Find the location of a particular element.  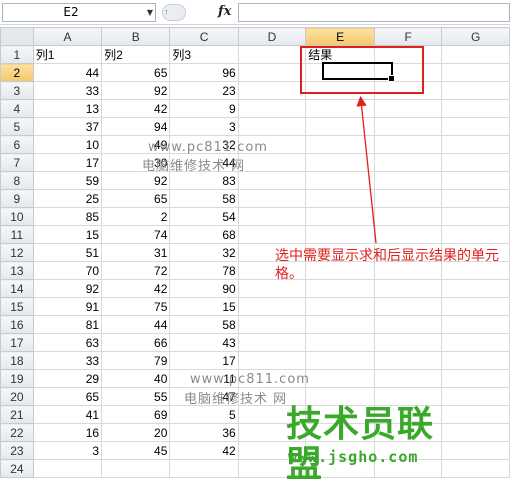

site-logo: 技术员联盟 is located at coordinates (360, 444).